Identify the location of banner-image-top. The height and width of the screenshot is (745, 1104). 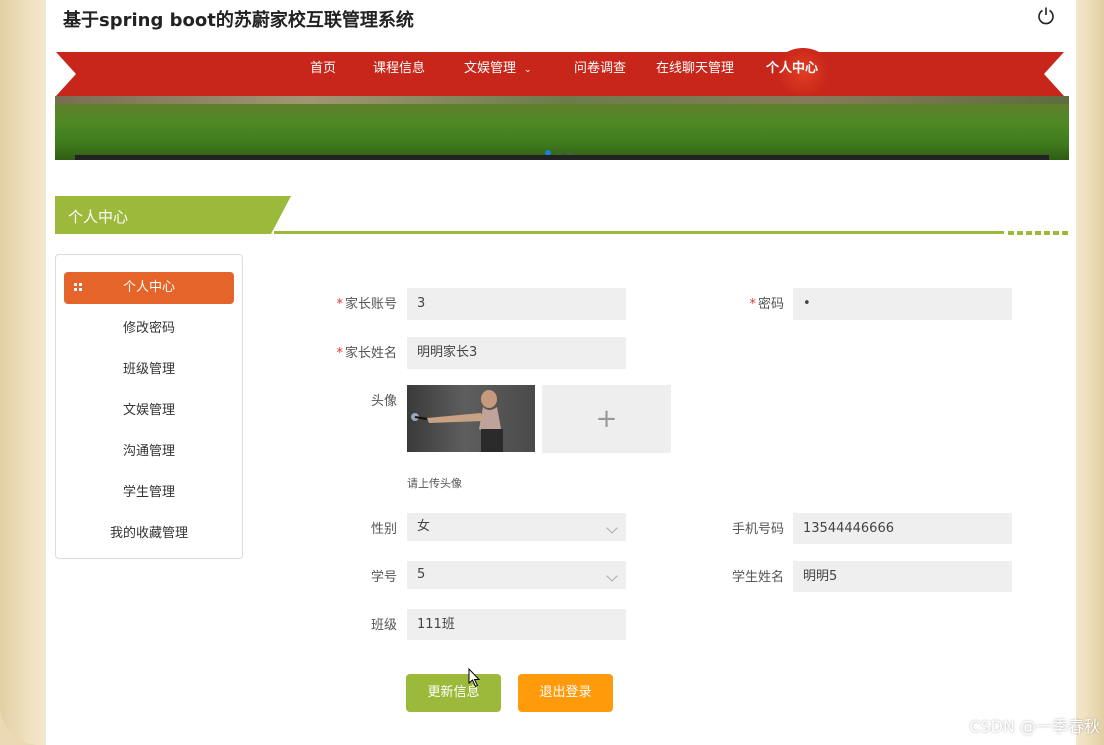
(562, 100).